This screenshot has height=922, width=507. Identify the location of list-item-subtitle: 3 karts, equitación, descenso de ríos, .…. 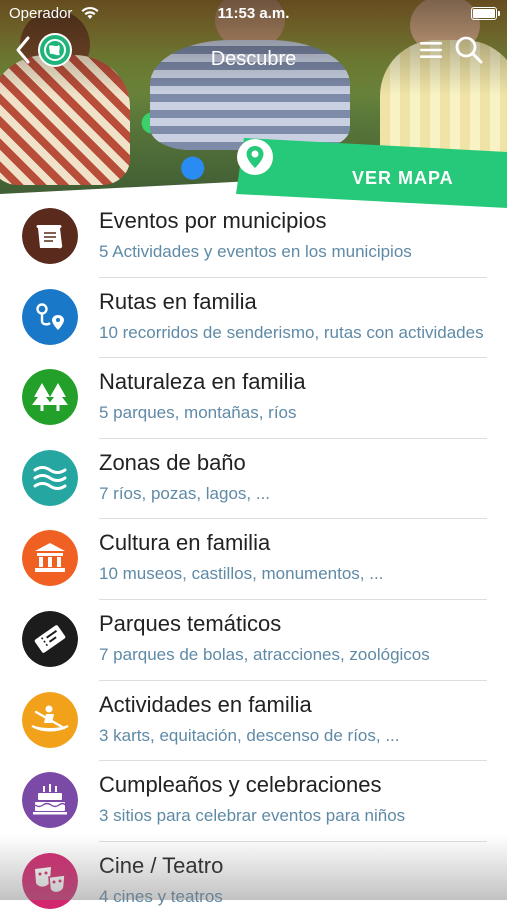
(249, 735).